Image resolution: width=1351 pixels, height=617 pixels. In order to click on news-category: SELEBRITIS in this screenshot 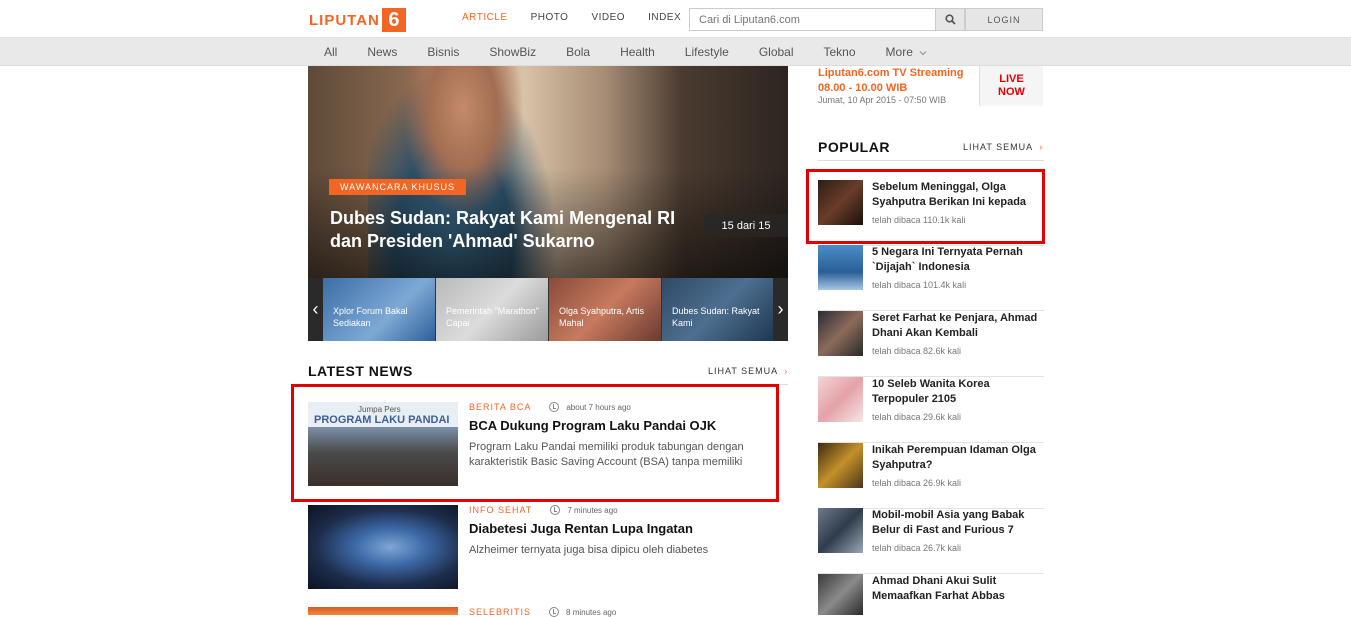, I will do `click(500, 612)`.